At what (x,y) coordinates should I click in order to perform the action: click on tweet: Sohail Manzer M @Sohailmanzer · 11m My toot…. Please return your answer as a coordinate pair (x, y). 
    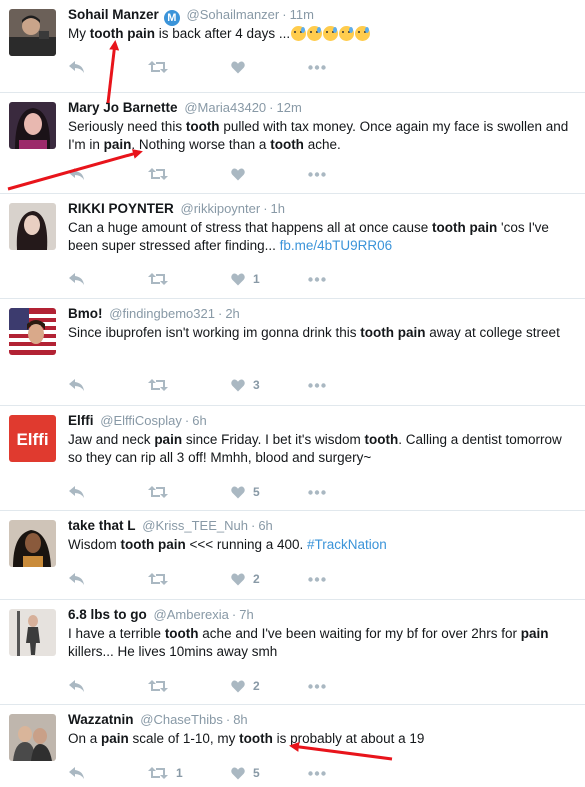
    Looking at the image, I should click on (292, 46).